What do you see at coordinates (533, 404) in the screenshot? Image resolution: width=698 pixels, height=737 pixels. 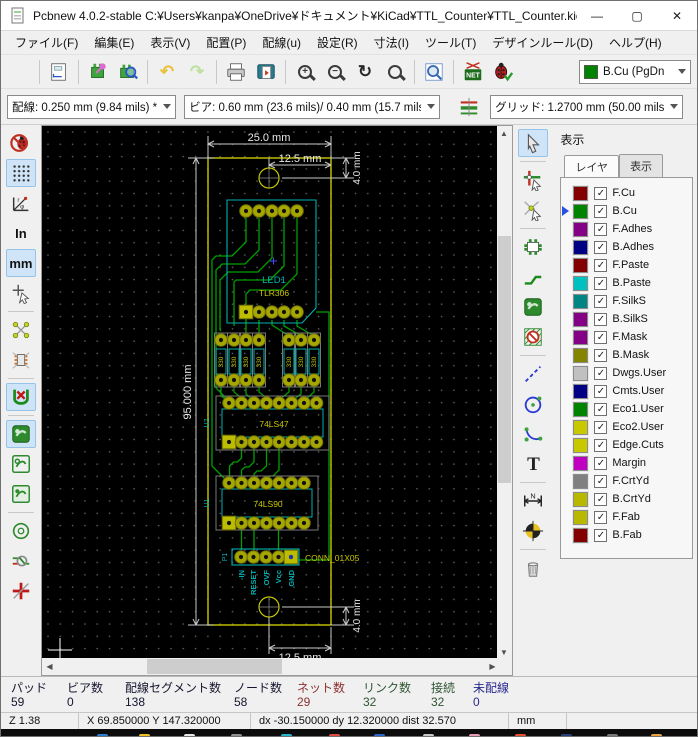 I see `add-circle-button` at bounding box center [533, 404].